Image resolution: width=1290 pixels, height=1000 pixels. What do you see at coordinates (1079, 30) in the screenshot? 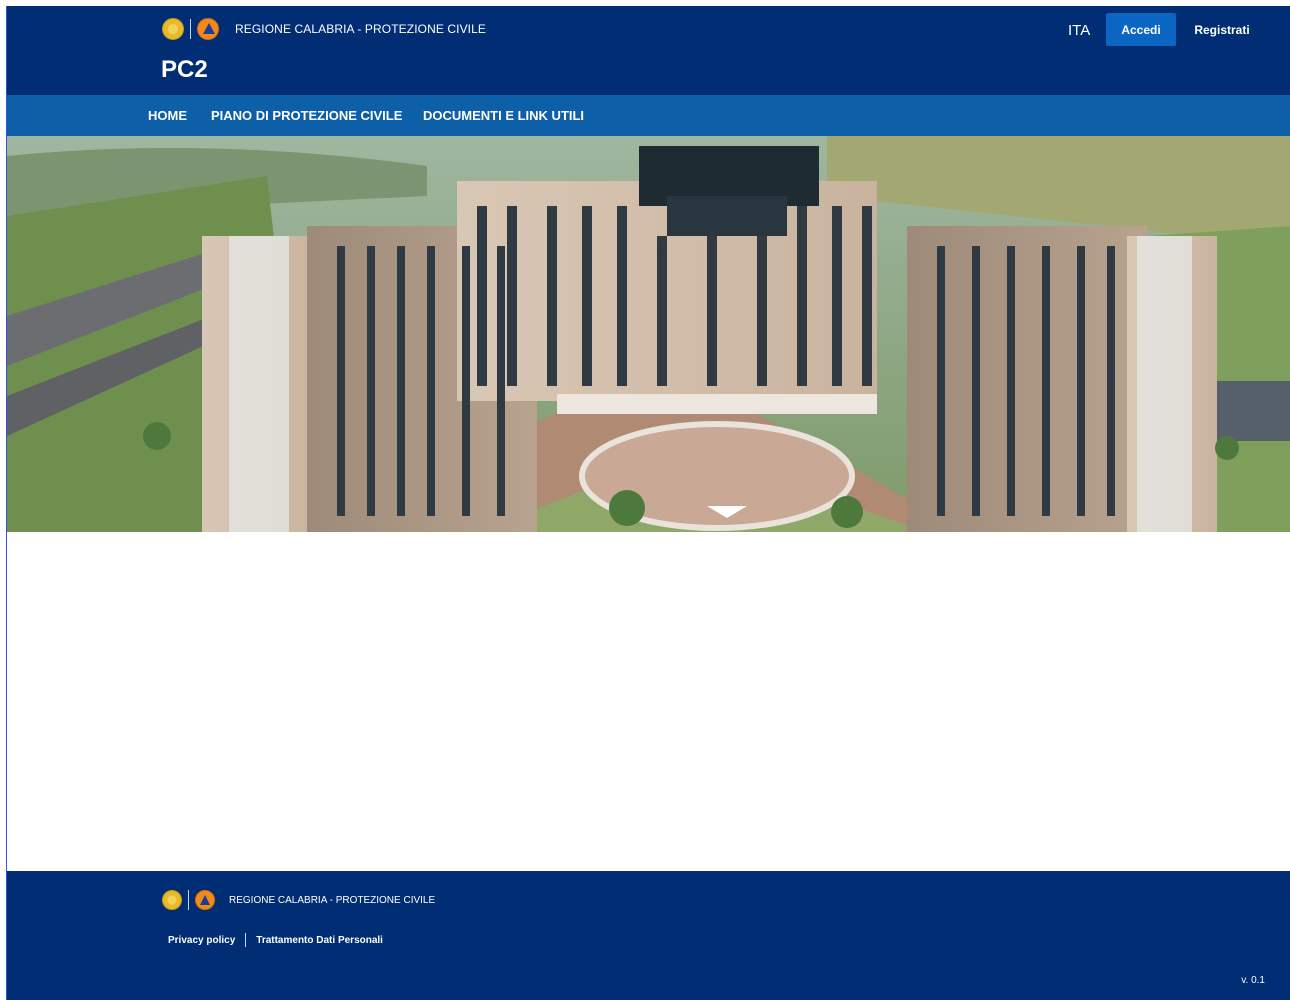
I see `language-selector: ITA` at bounding box center [1079, 30].